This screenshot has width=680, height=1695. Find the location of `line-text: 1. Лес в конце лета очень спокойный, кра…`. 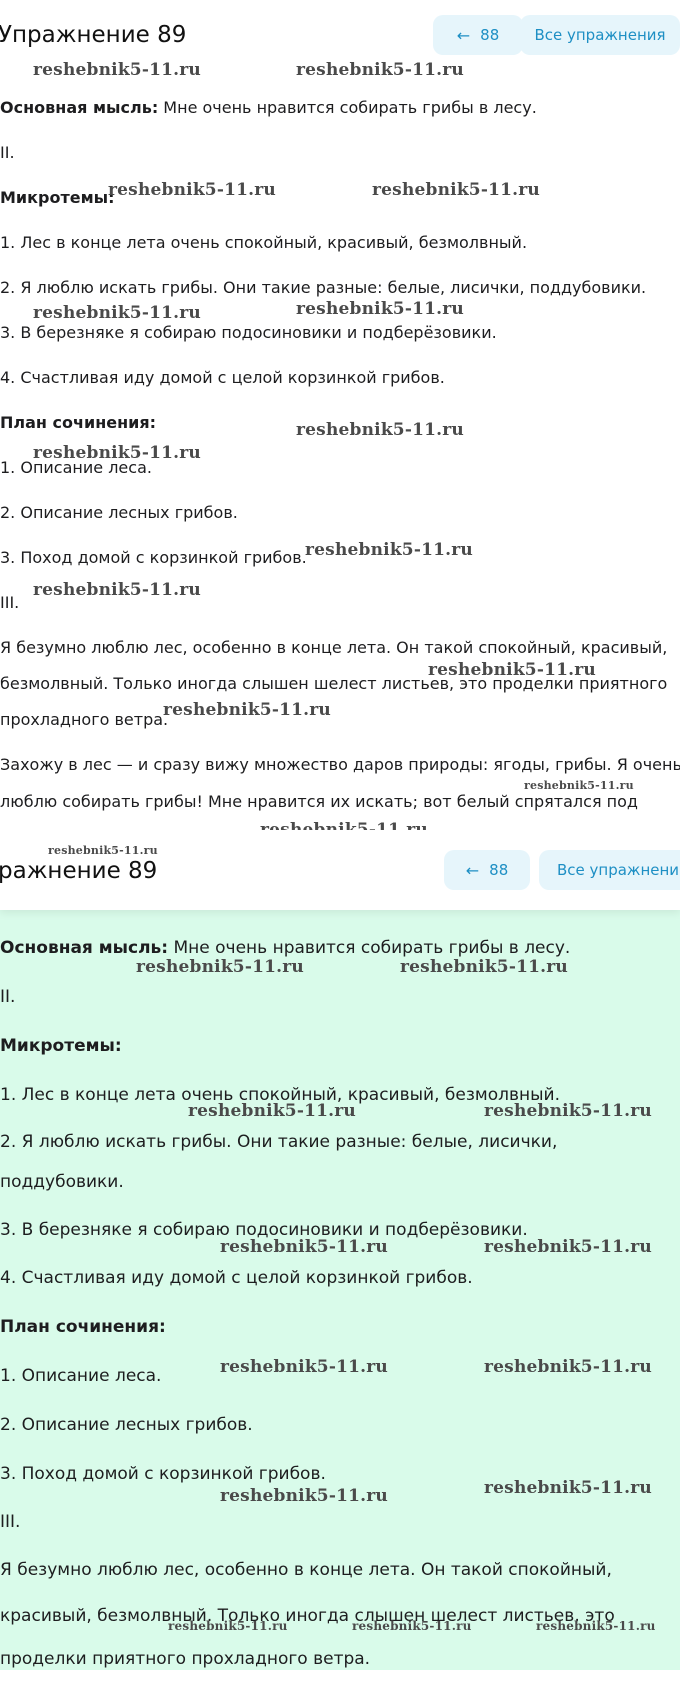

line-text: 1. Лес в конце лета очень спокойный, кра… is located at coordinates (264, 242).